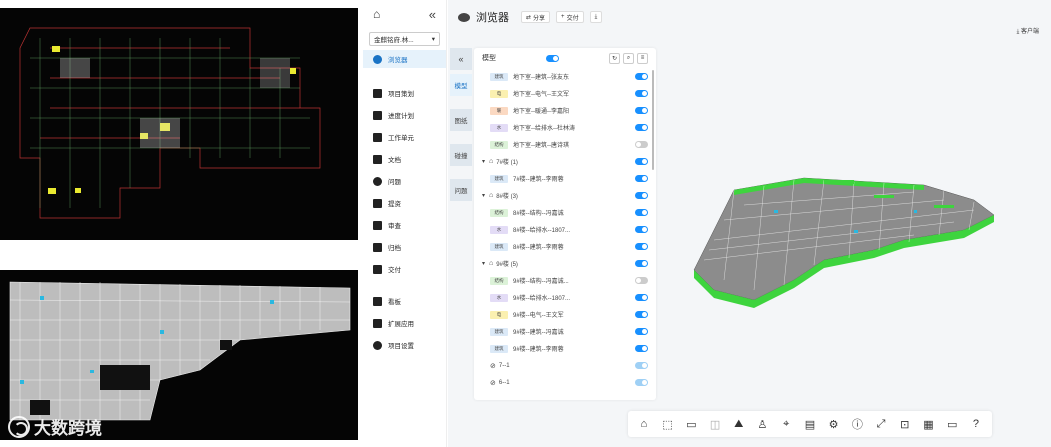  I want to click on tree-item-row: 暖地下室--暖通--李嘉阳, so click(565, 110).